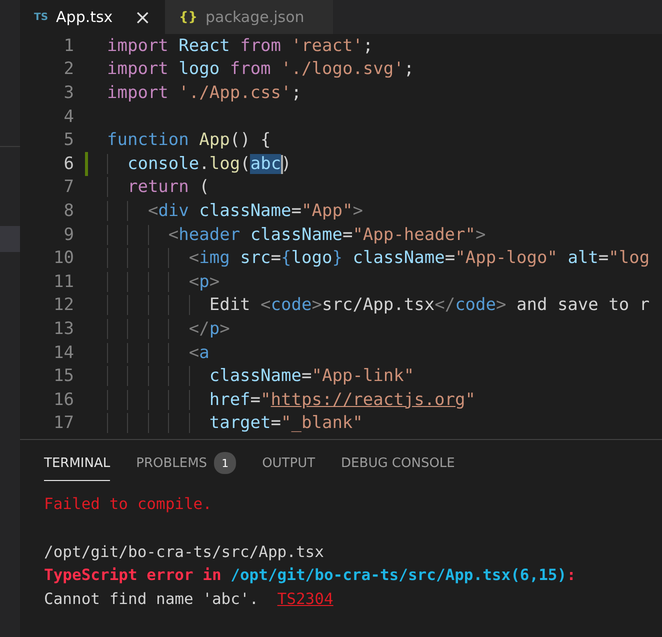  Describe the element at coordinates (289, 464) in the screenshot. I see `tab-label: OUTPUT` at that location.